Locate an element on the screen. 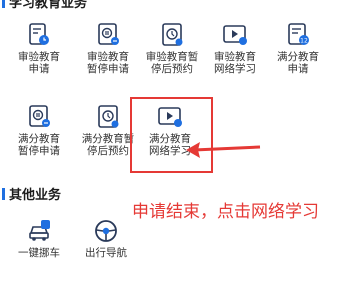  study-section-title-text: 学习教育业务 is located at coordinates (48, 5).